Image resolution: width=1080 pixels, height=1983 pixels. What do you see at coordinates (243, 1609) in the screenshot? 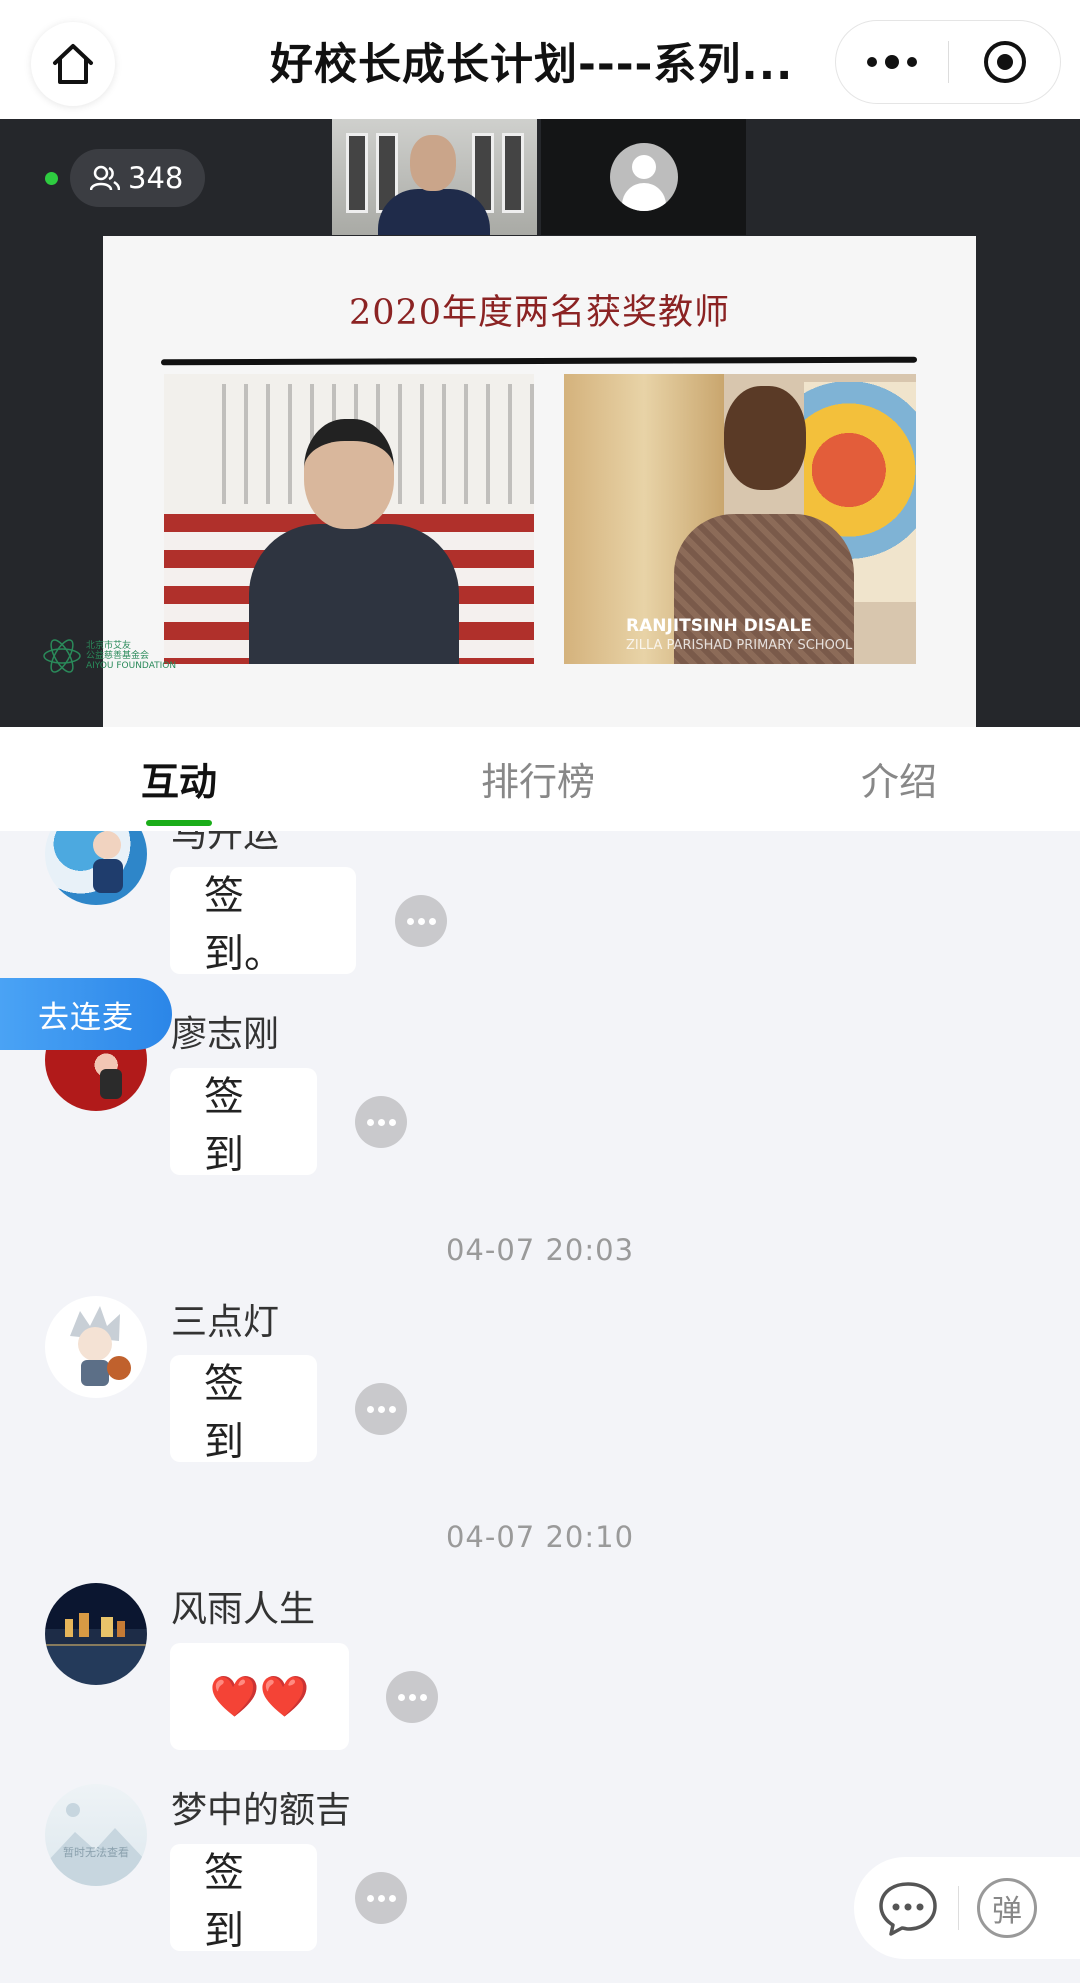
I see `user-name: 风雨人生` at bounding box center [243, 1609].